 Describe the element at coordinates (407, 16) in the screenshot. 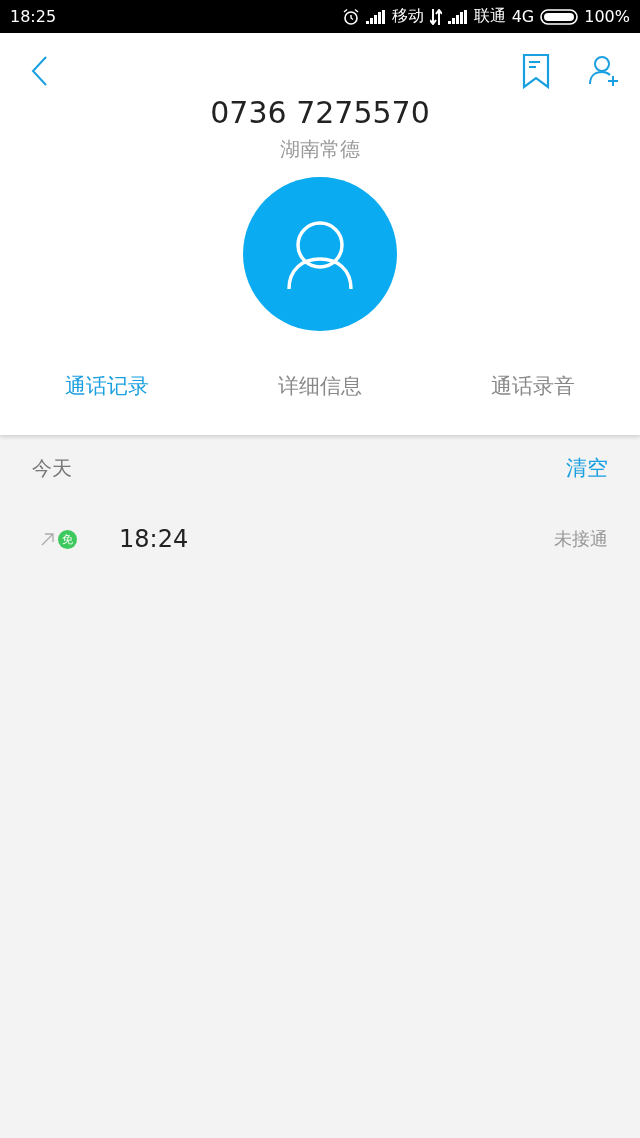

I see `carrier-name: 移动` at that location.